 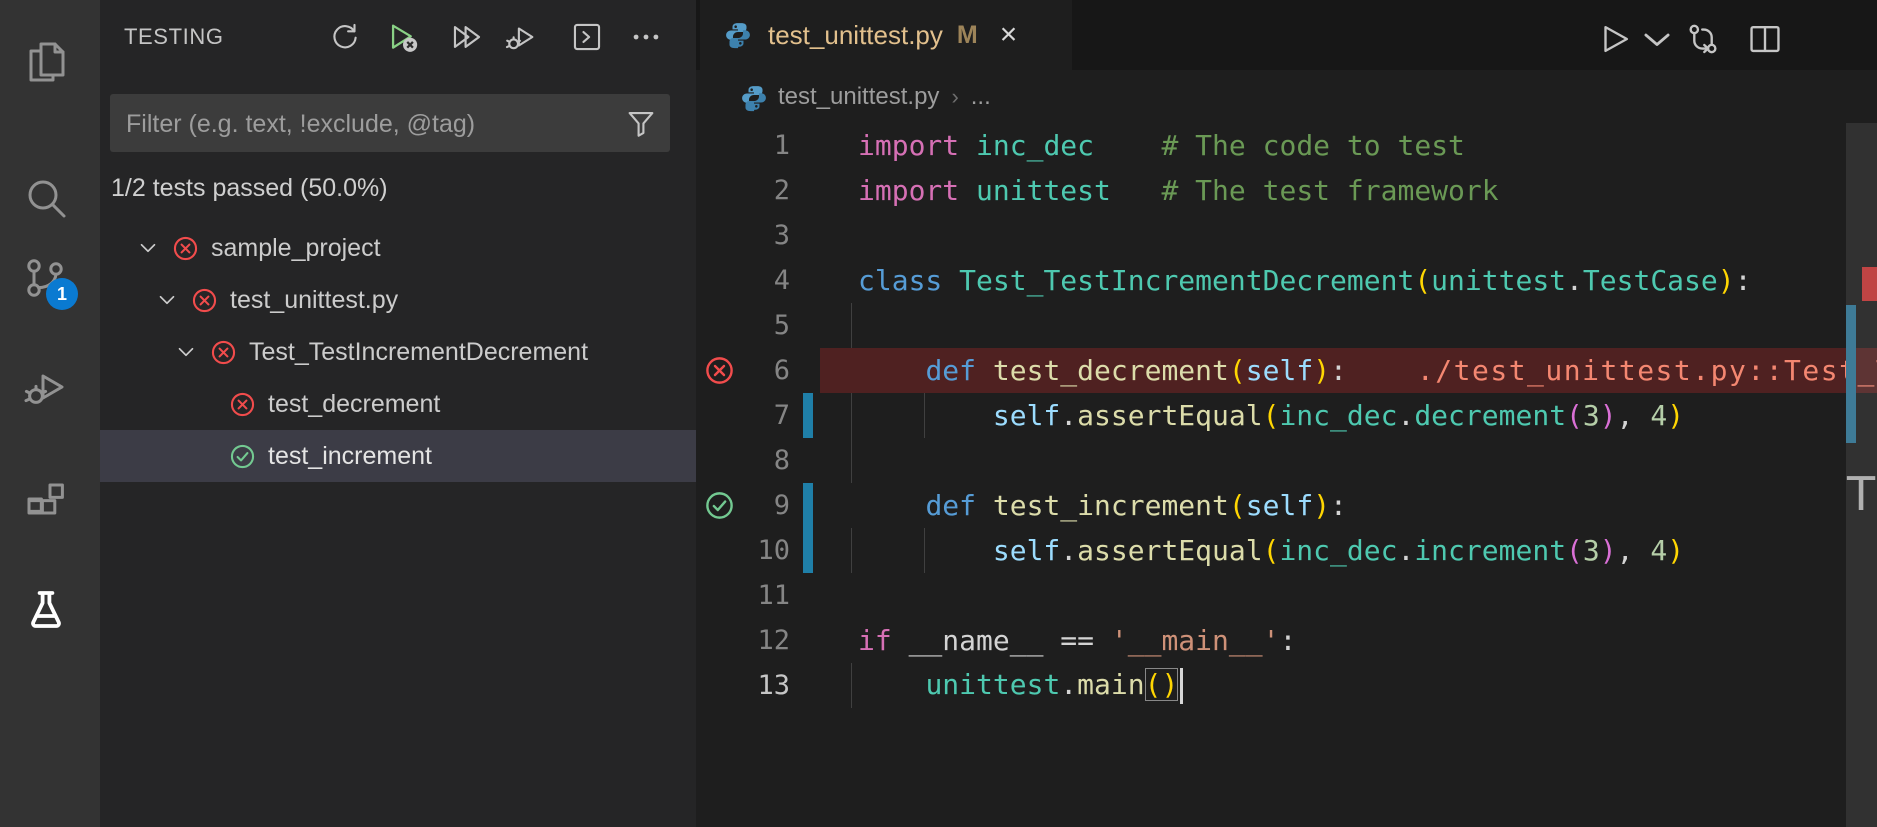 What do you see at coordinates (1646, 370) in the screenshot?
I see `inline-test-error-message: ./test_unittest.py::Test_T` at bounding box center [1646, 370].